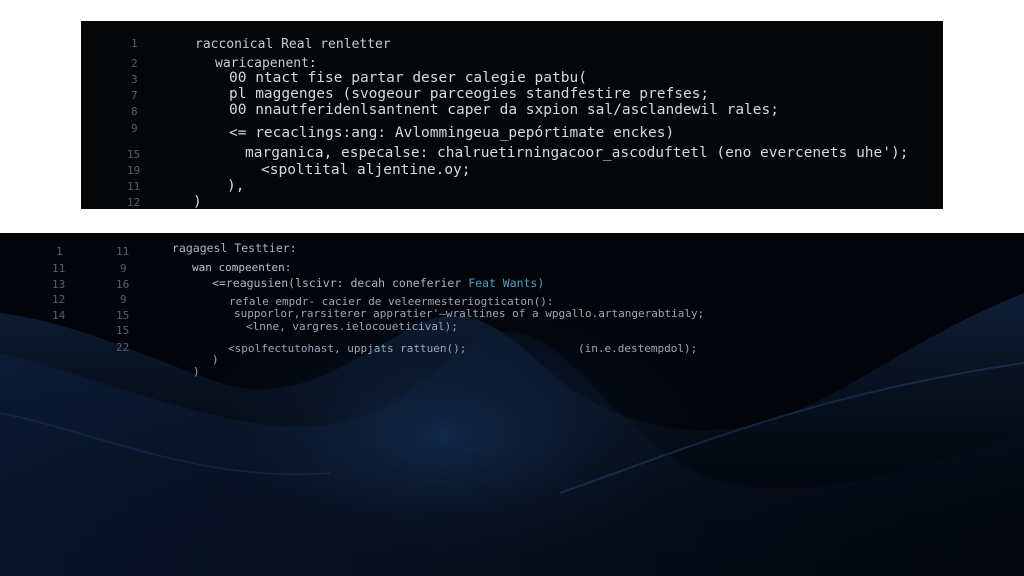 This screenshot has width=1024, height=576. What do you see at coordinates (134, 63) in the screenshot?
I see `line-number: 2` at bounding box center [134, 63].